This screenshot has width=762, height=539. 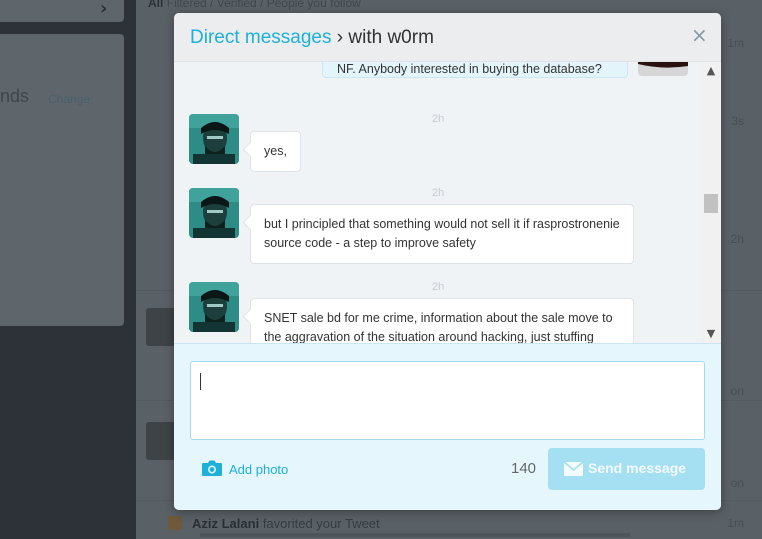 I want to click on trends-heading: nds, so click(x=15, y=96).